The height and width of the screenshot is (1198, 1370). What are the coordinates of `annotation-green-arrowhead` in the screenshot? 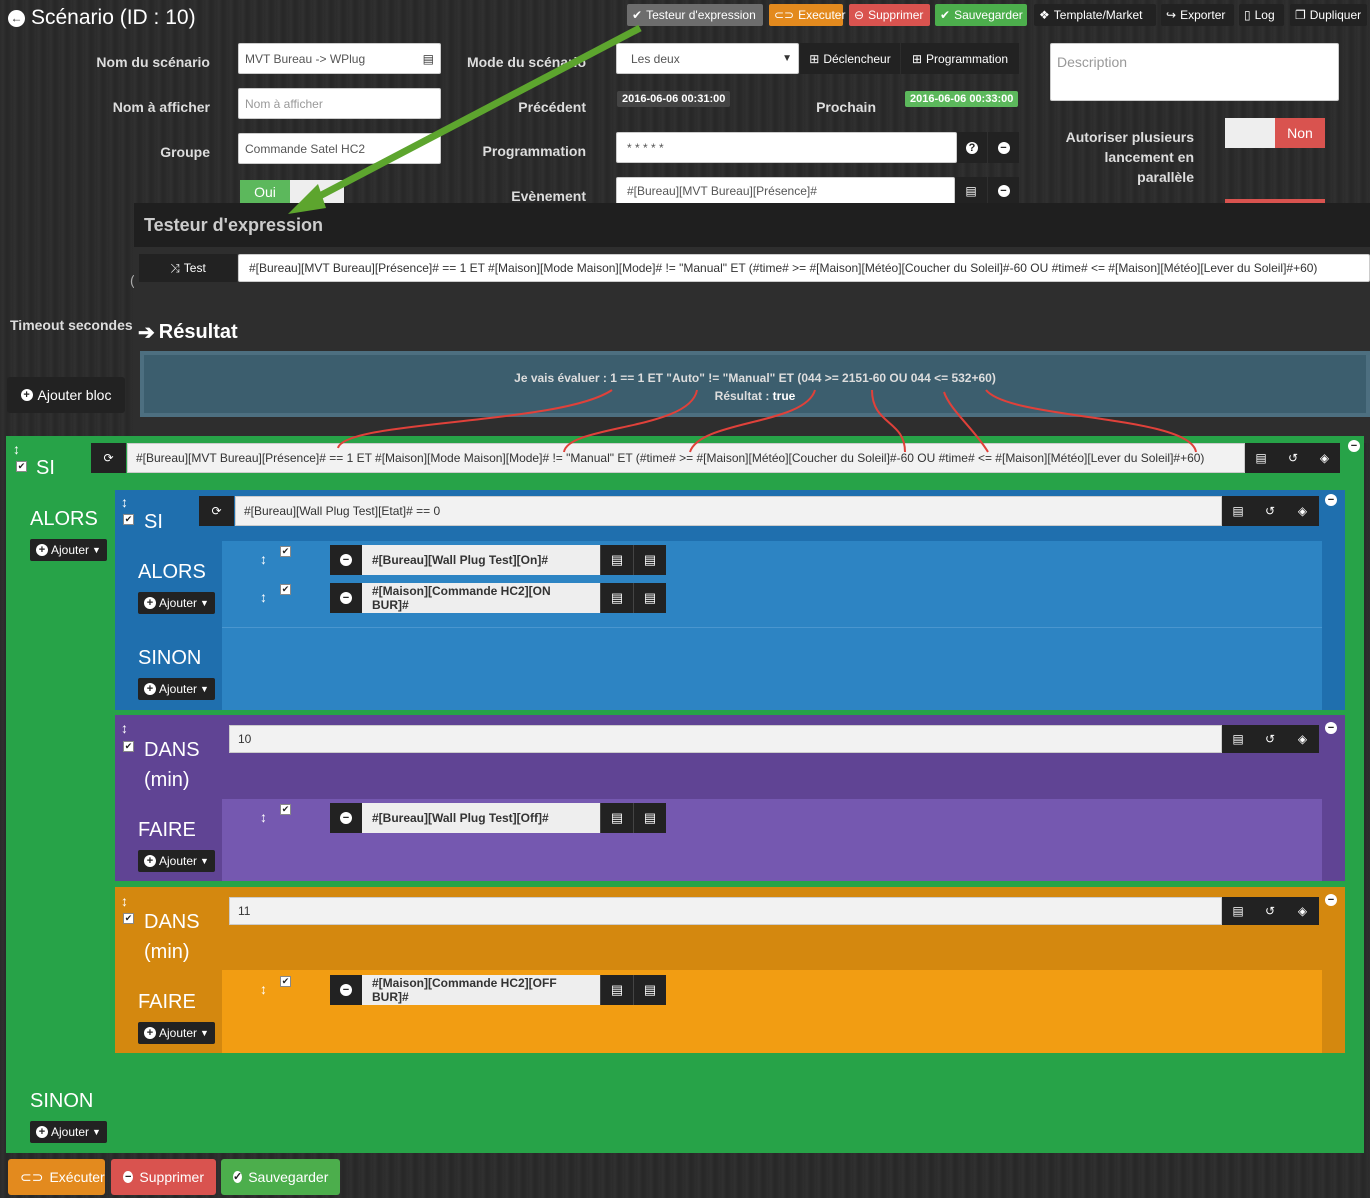 It's located at (307, 199).